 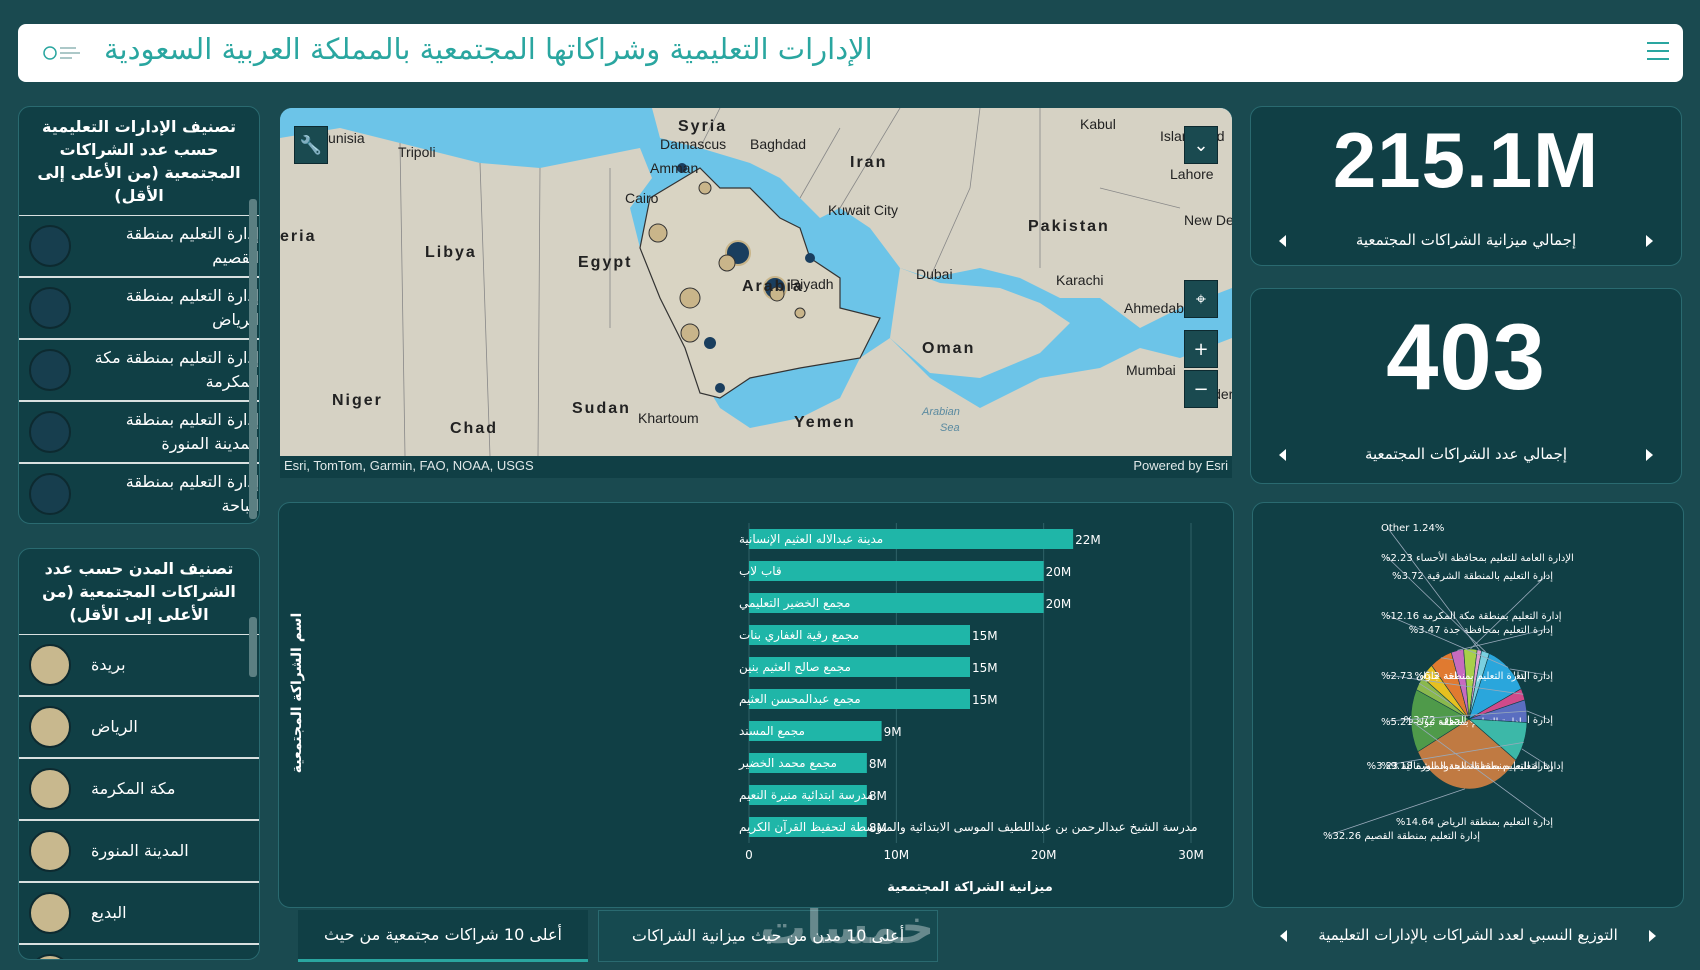 I want to click on map-label: Tripoli, so click(x=417, y=152).